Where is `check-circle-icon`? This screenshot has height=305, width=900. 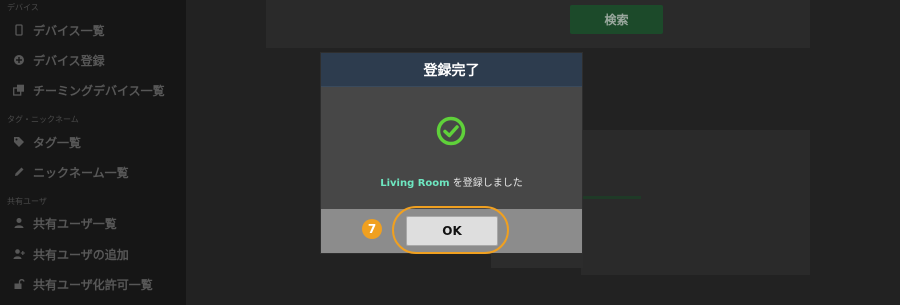 check-circle-icon is located at coordinates (451, 131).